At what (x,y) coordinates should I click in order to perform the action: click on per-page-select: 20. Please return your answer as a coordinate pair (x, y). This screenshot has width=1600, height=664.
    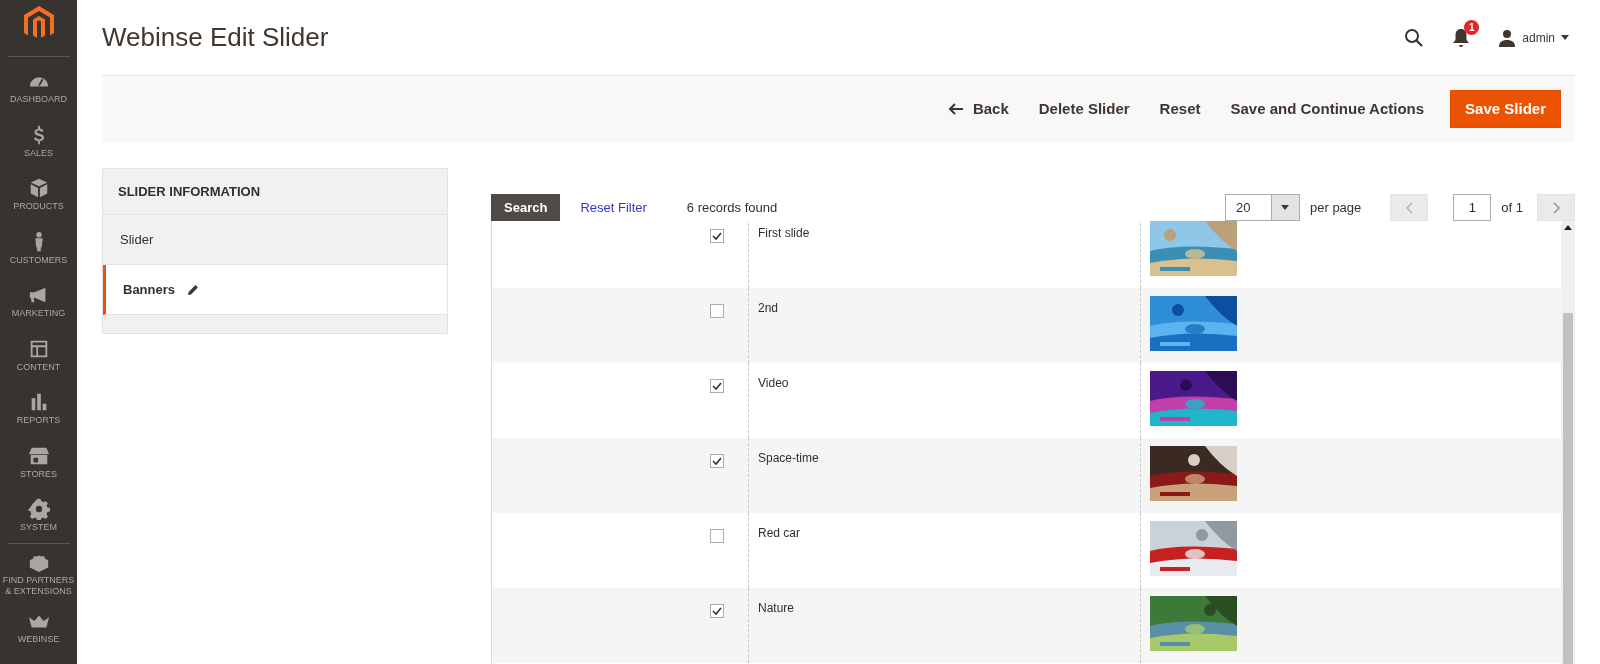
    Looking at the image, I should click on (1262, 207).